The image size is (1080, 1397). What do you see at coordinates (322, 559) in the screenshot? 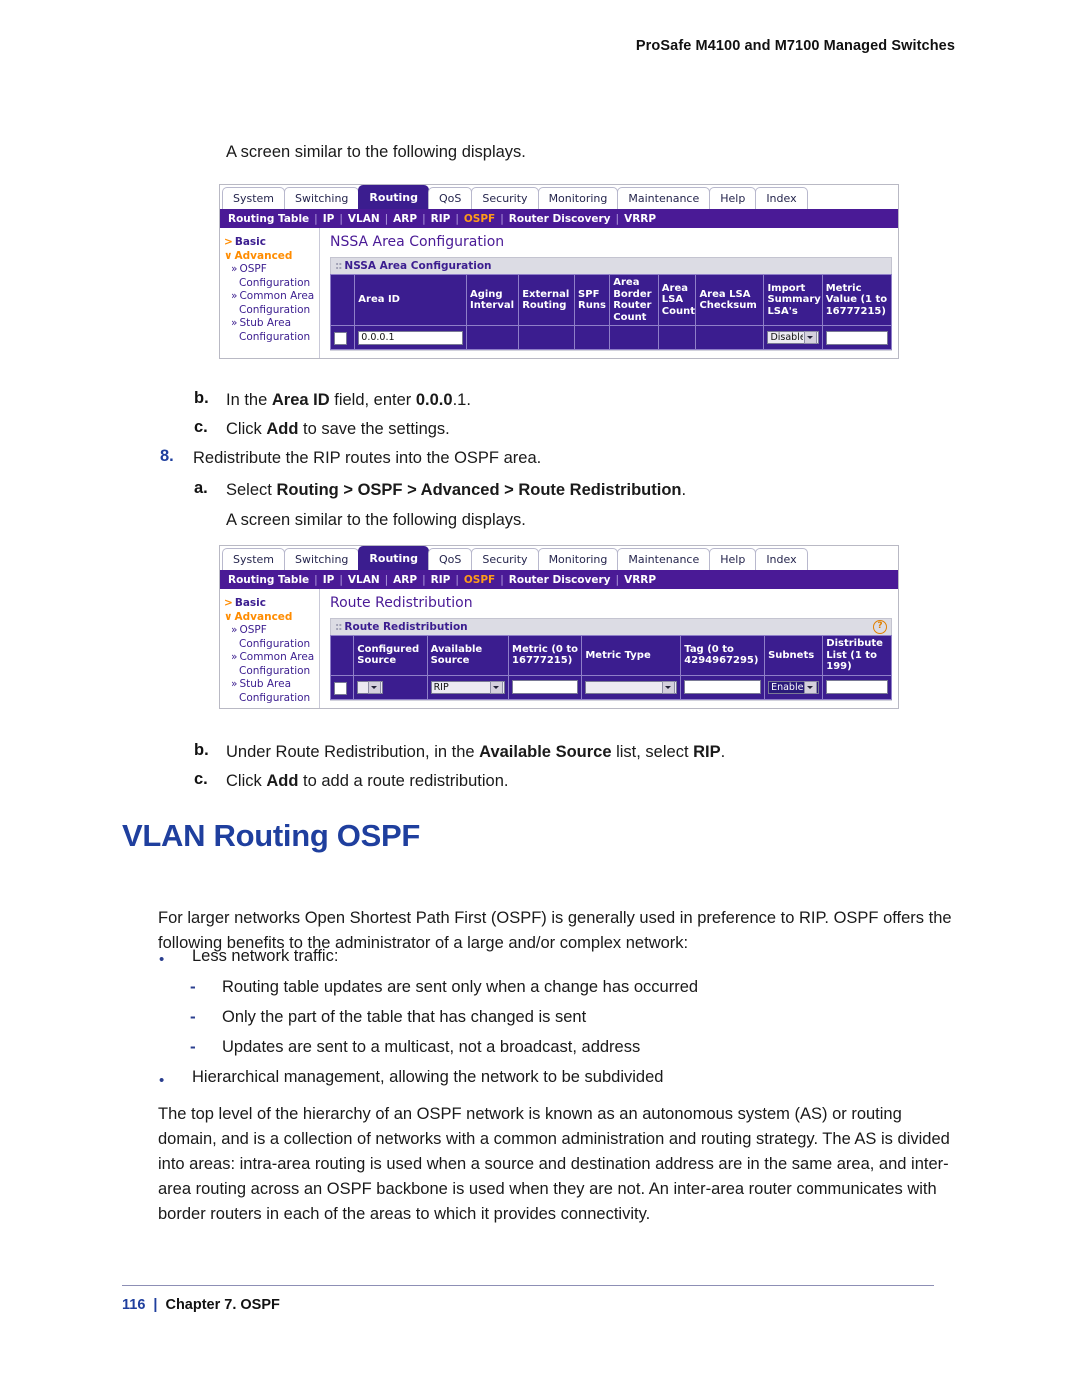
I see `ss2-tab-switching: Switching` at bounding box center [322, 559].